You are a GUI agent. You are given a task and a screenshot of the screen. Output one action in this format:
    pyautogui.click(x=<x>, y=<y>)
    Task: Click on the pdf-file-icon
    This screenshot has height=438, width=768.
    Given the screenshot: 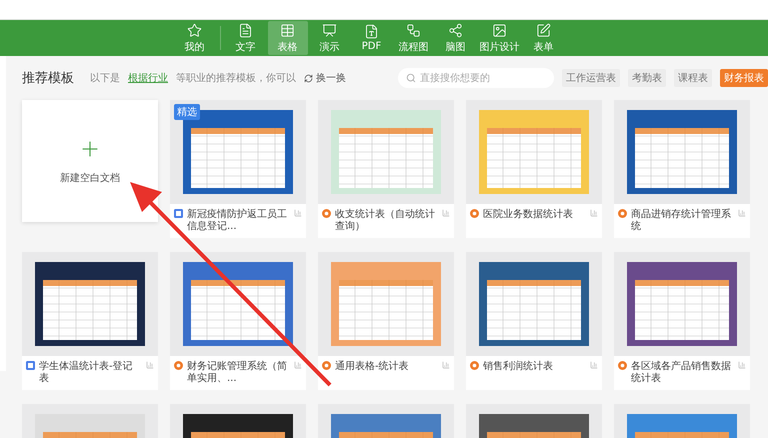 What is the action you would take?
    pyautogui.click(x=371, y=31)
    